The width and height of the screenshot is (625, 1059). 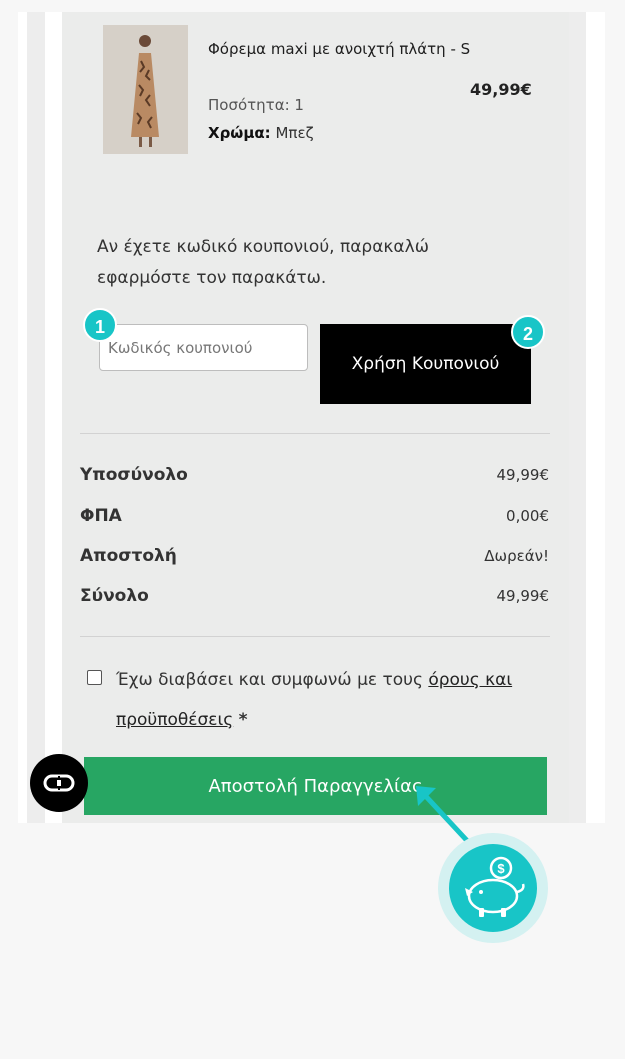 I want to click on terms-checkbox, so click(x=94, y=677).